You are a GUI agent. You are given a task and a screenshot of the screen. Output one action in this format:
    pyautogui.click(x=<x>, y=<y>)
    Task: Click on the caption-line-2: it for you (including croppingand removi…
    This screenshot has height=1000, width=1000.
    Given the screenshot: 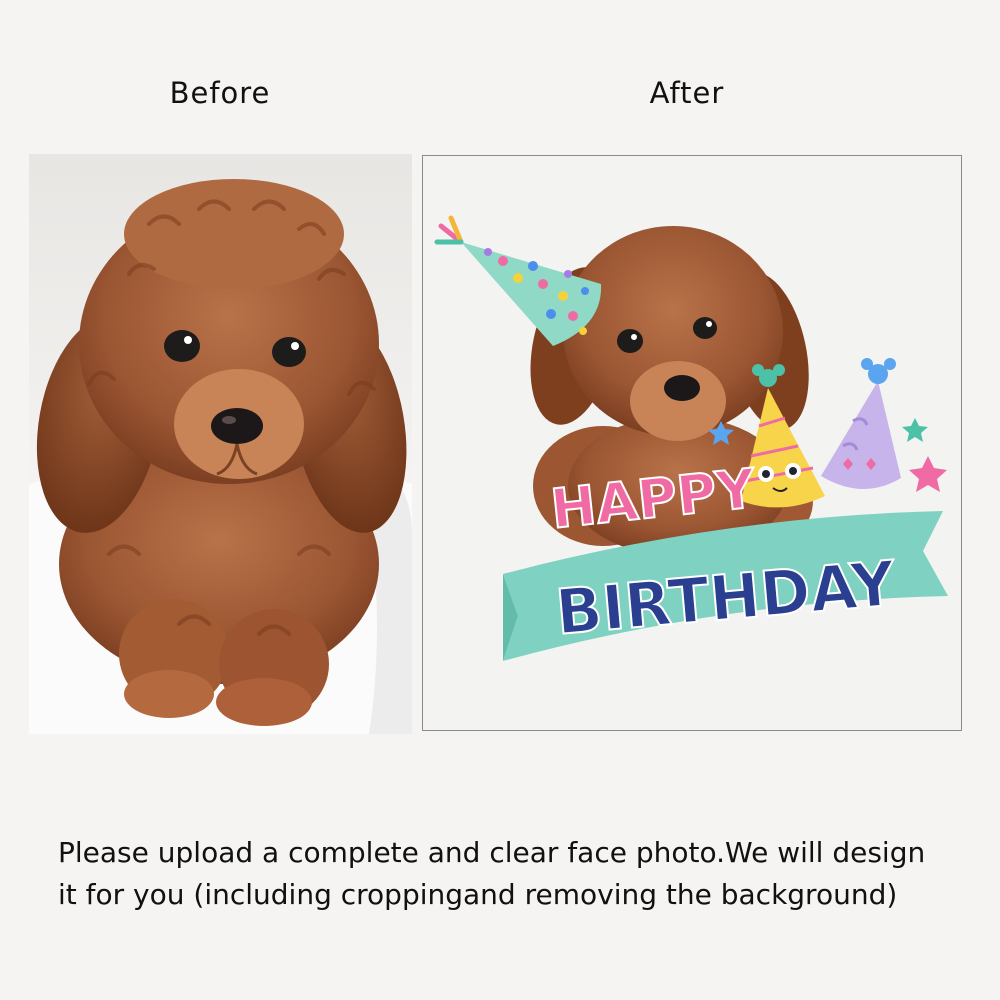 What is the action you would take?
    pyautogui.click(x=478, y=894)
    